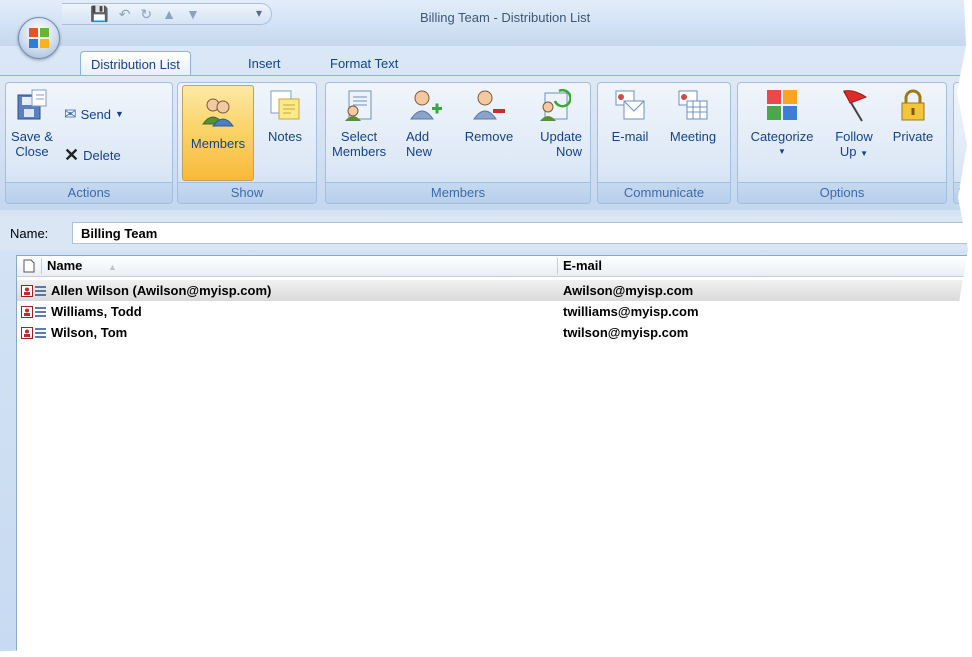  I want to click on tab-format-text: Format Text, so click(364, 63).